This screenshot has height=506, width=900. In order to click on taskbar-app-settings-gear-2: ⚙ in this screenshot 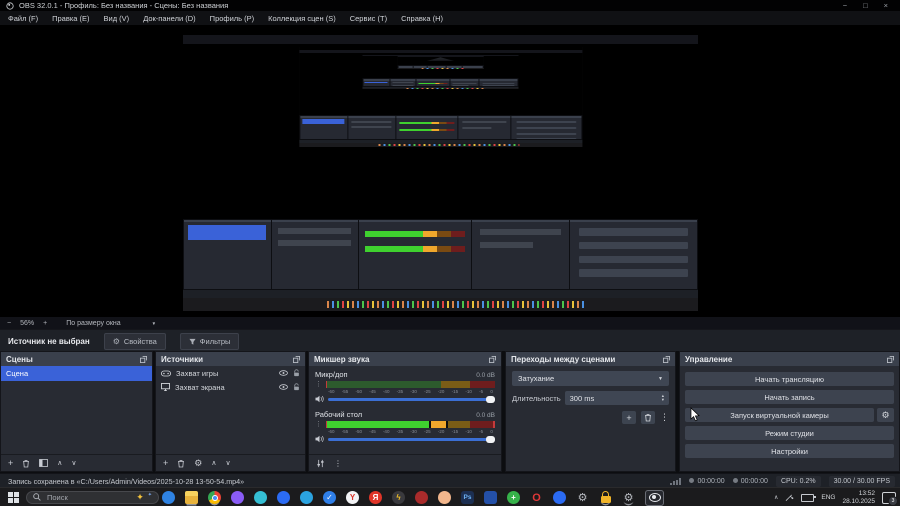, I will do `click(628, 497)`.